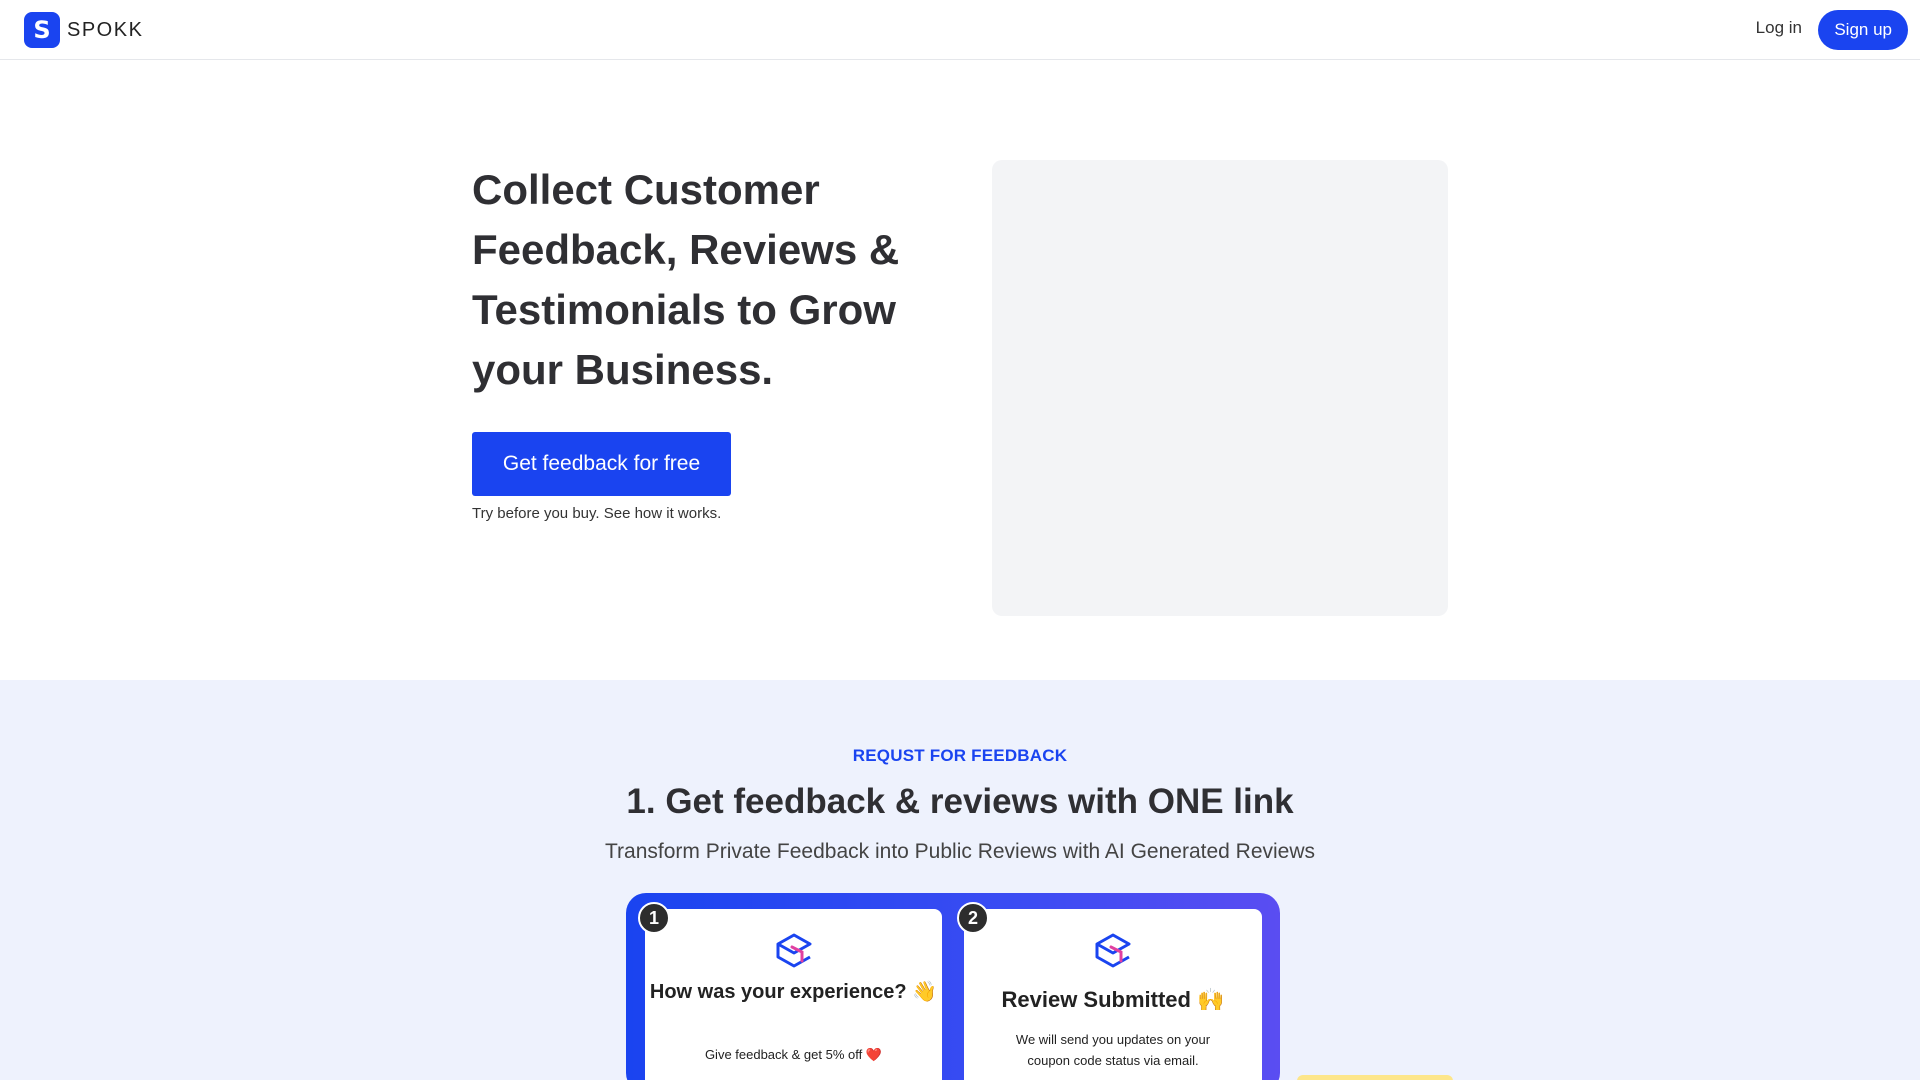 The height and width of the screenshot is (1080, 1920). What do you see at coordinates (42, 30) in the screenshot?
I see `brand-logo-icon: S` at bounding box center [42, 30].